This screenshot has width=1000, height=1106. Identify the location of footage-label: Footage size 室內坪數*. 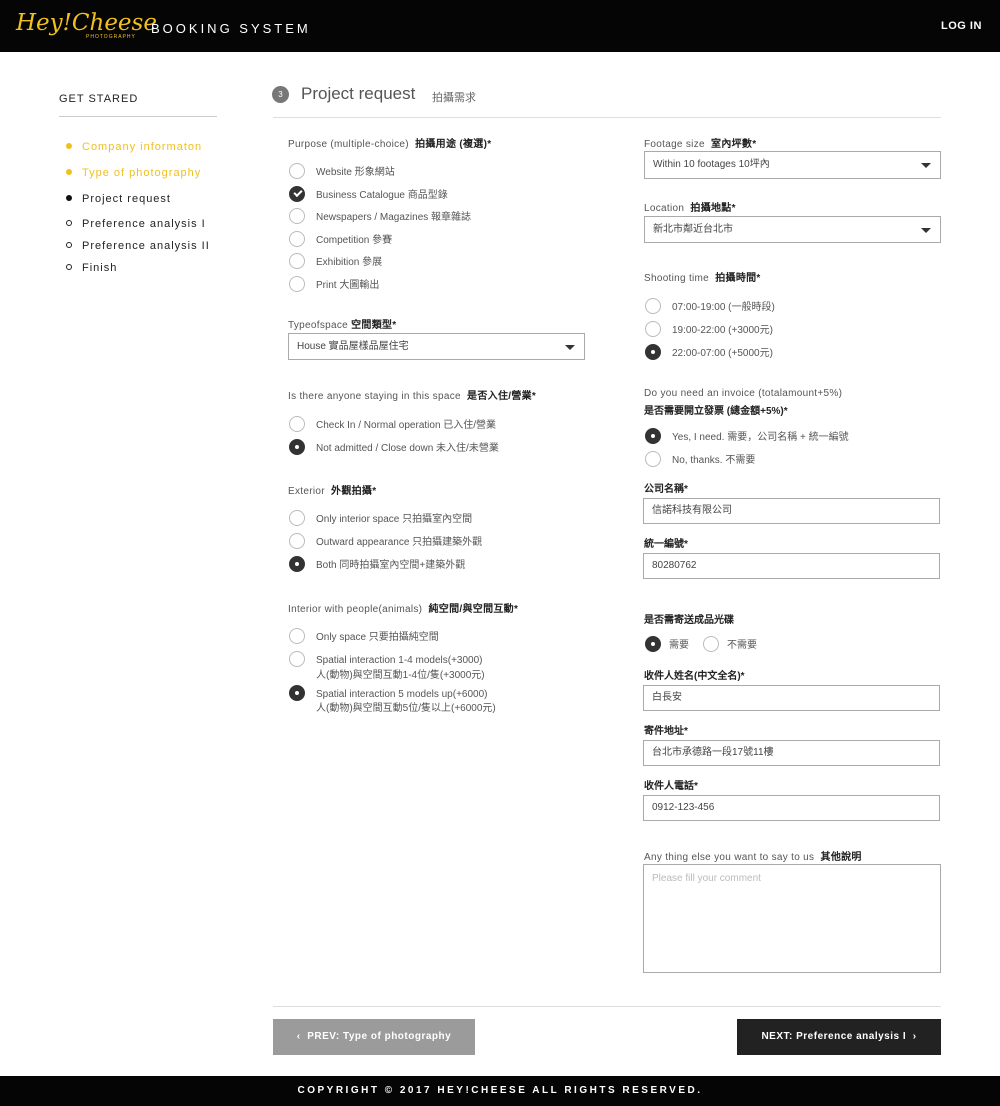
(700, 144).